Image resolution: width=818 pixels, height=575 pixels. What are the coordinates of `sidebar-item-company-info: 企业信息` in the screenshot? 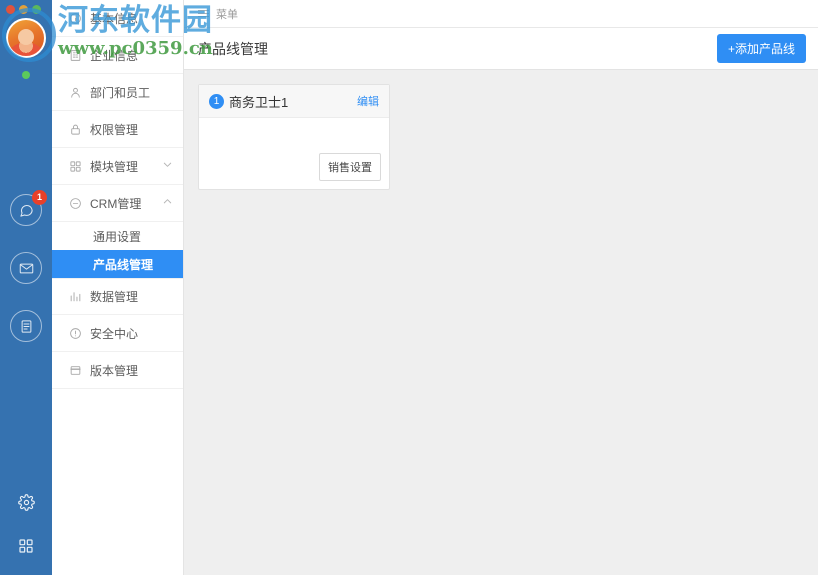 It's located at (117, 55).